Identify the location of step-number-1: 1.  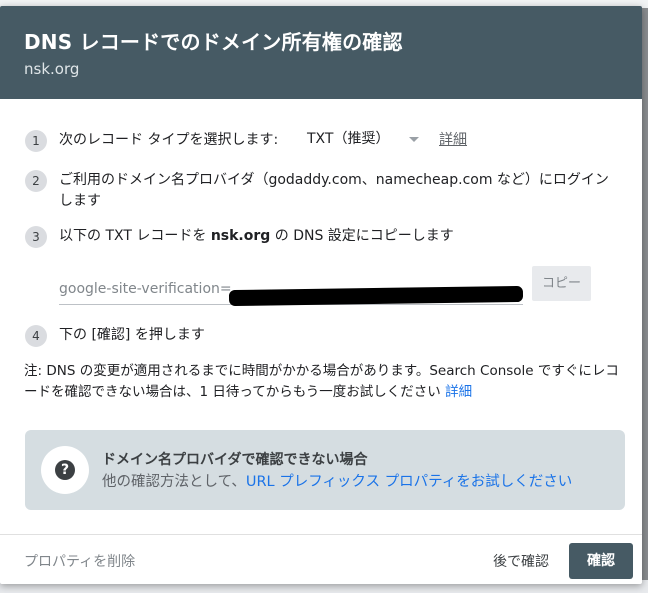
(36, 141).